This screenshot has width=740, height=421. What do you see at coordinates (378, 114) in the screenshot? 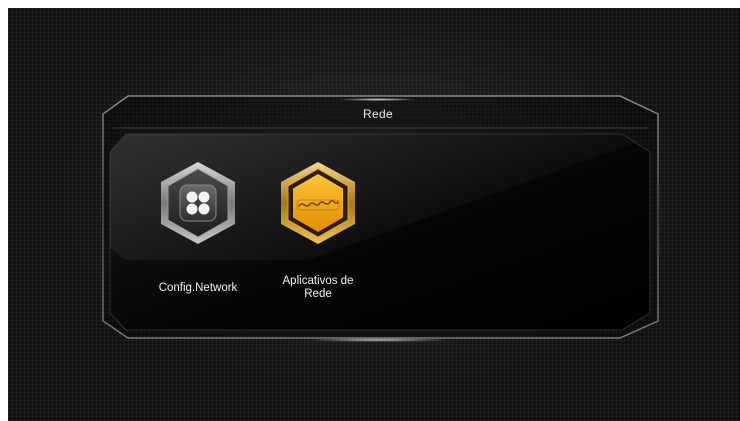
I see `panel-title: Rede` at bounding box center [378, 114].